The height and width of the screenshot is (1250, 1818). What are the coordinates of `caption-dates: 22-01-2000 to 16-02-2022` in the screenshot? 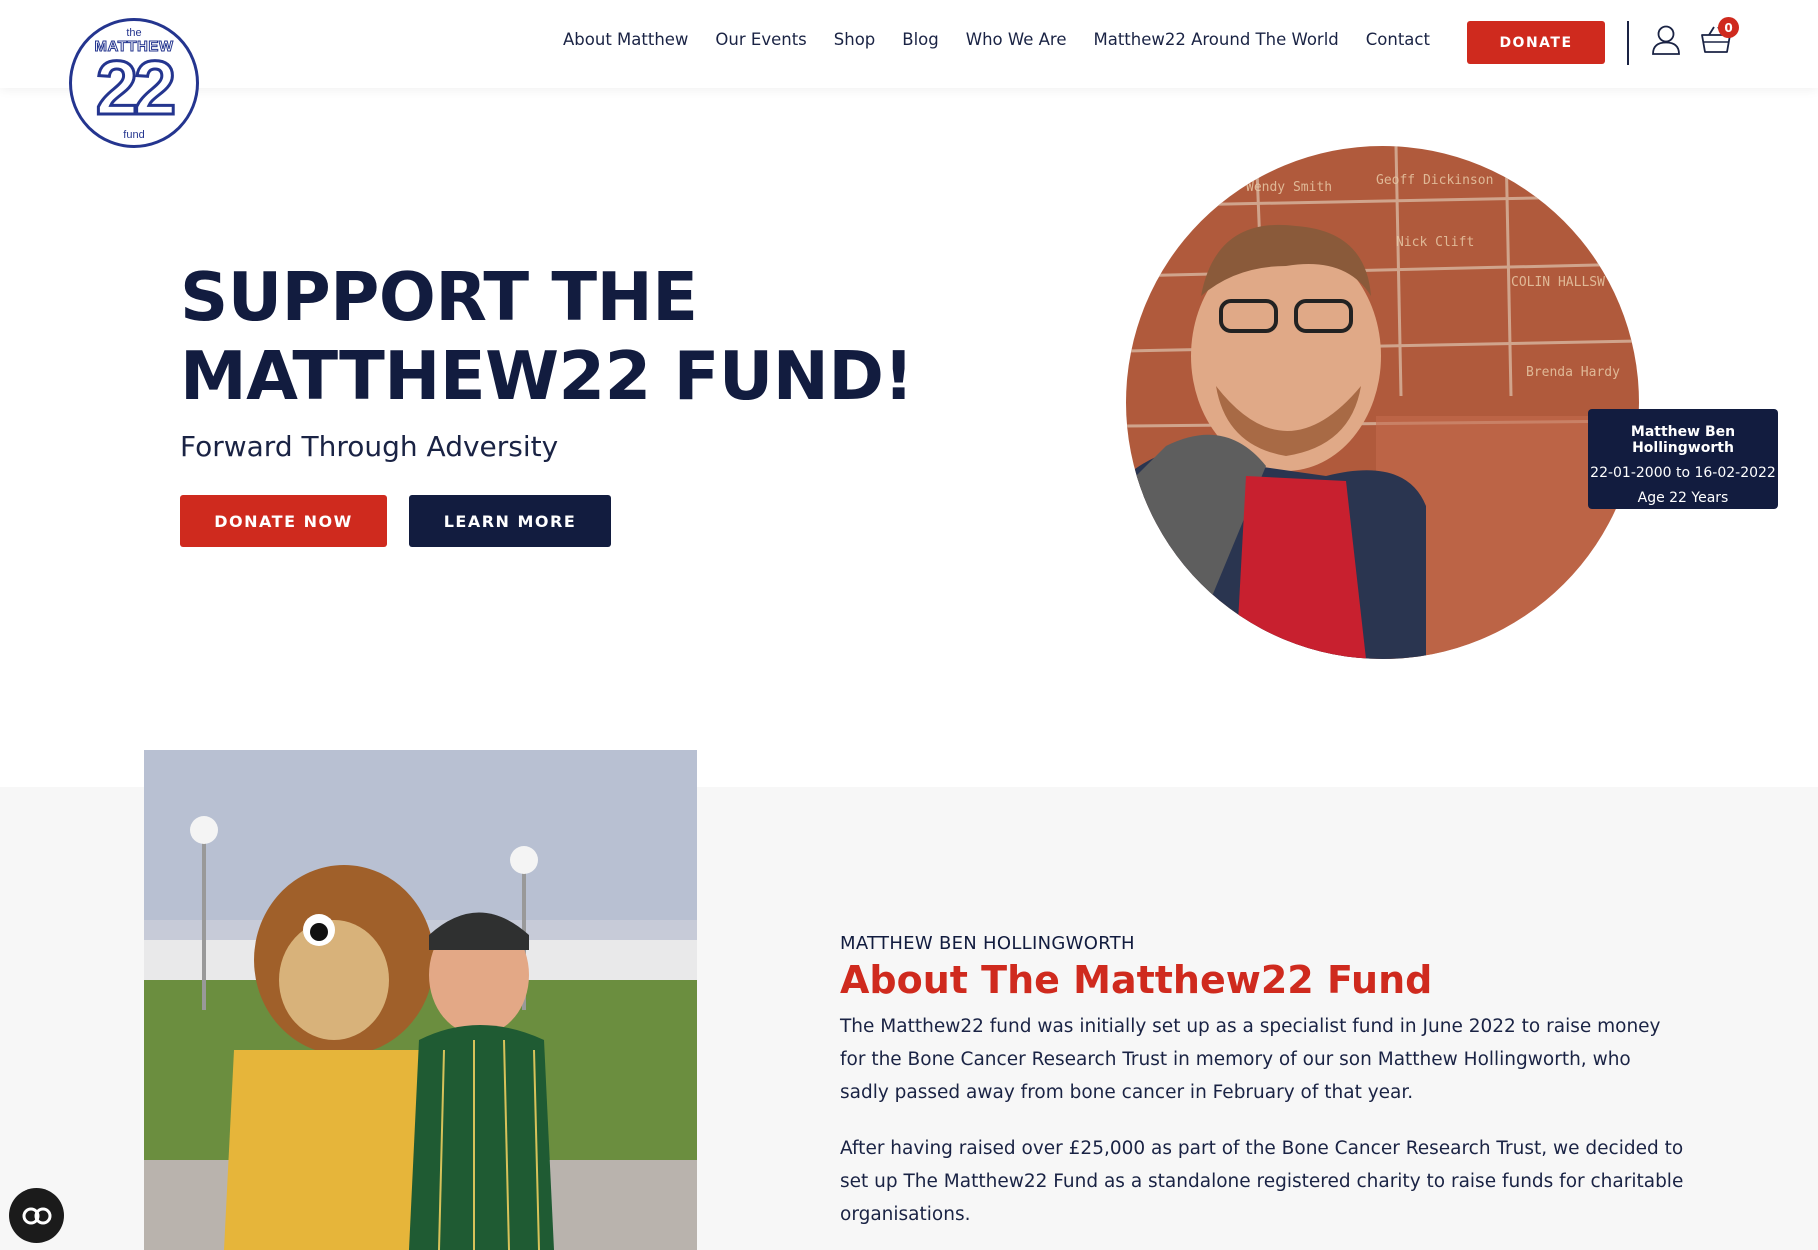 It's located at (1683, 473).